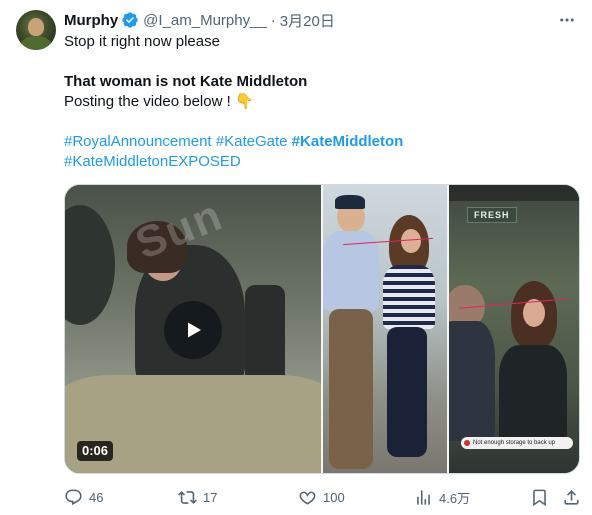  I want to click on tweet-date: 3月20日, so click(307, 20).